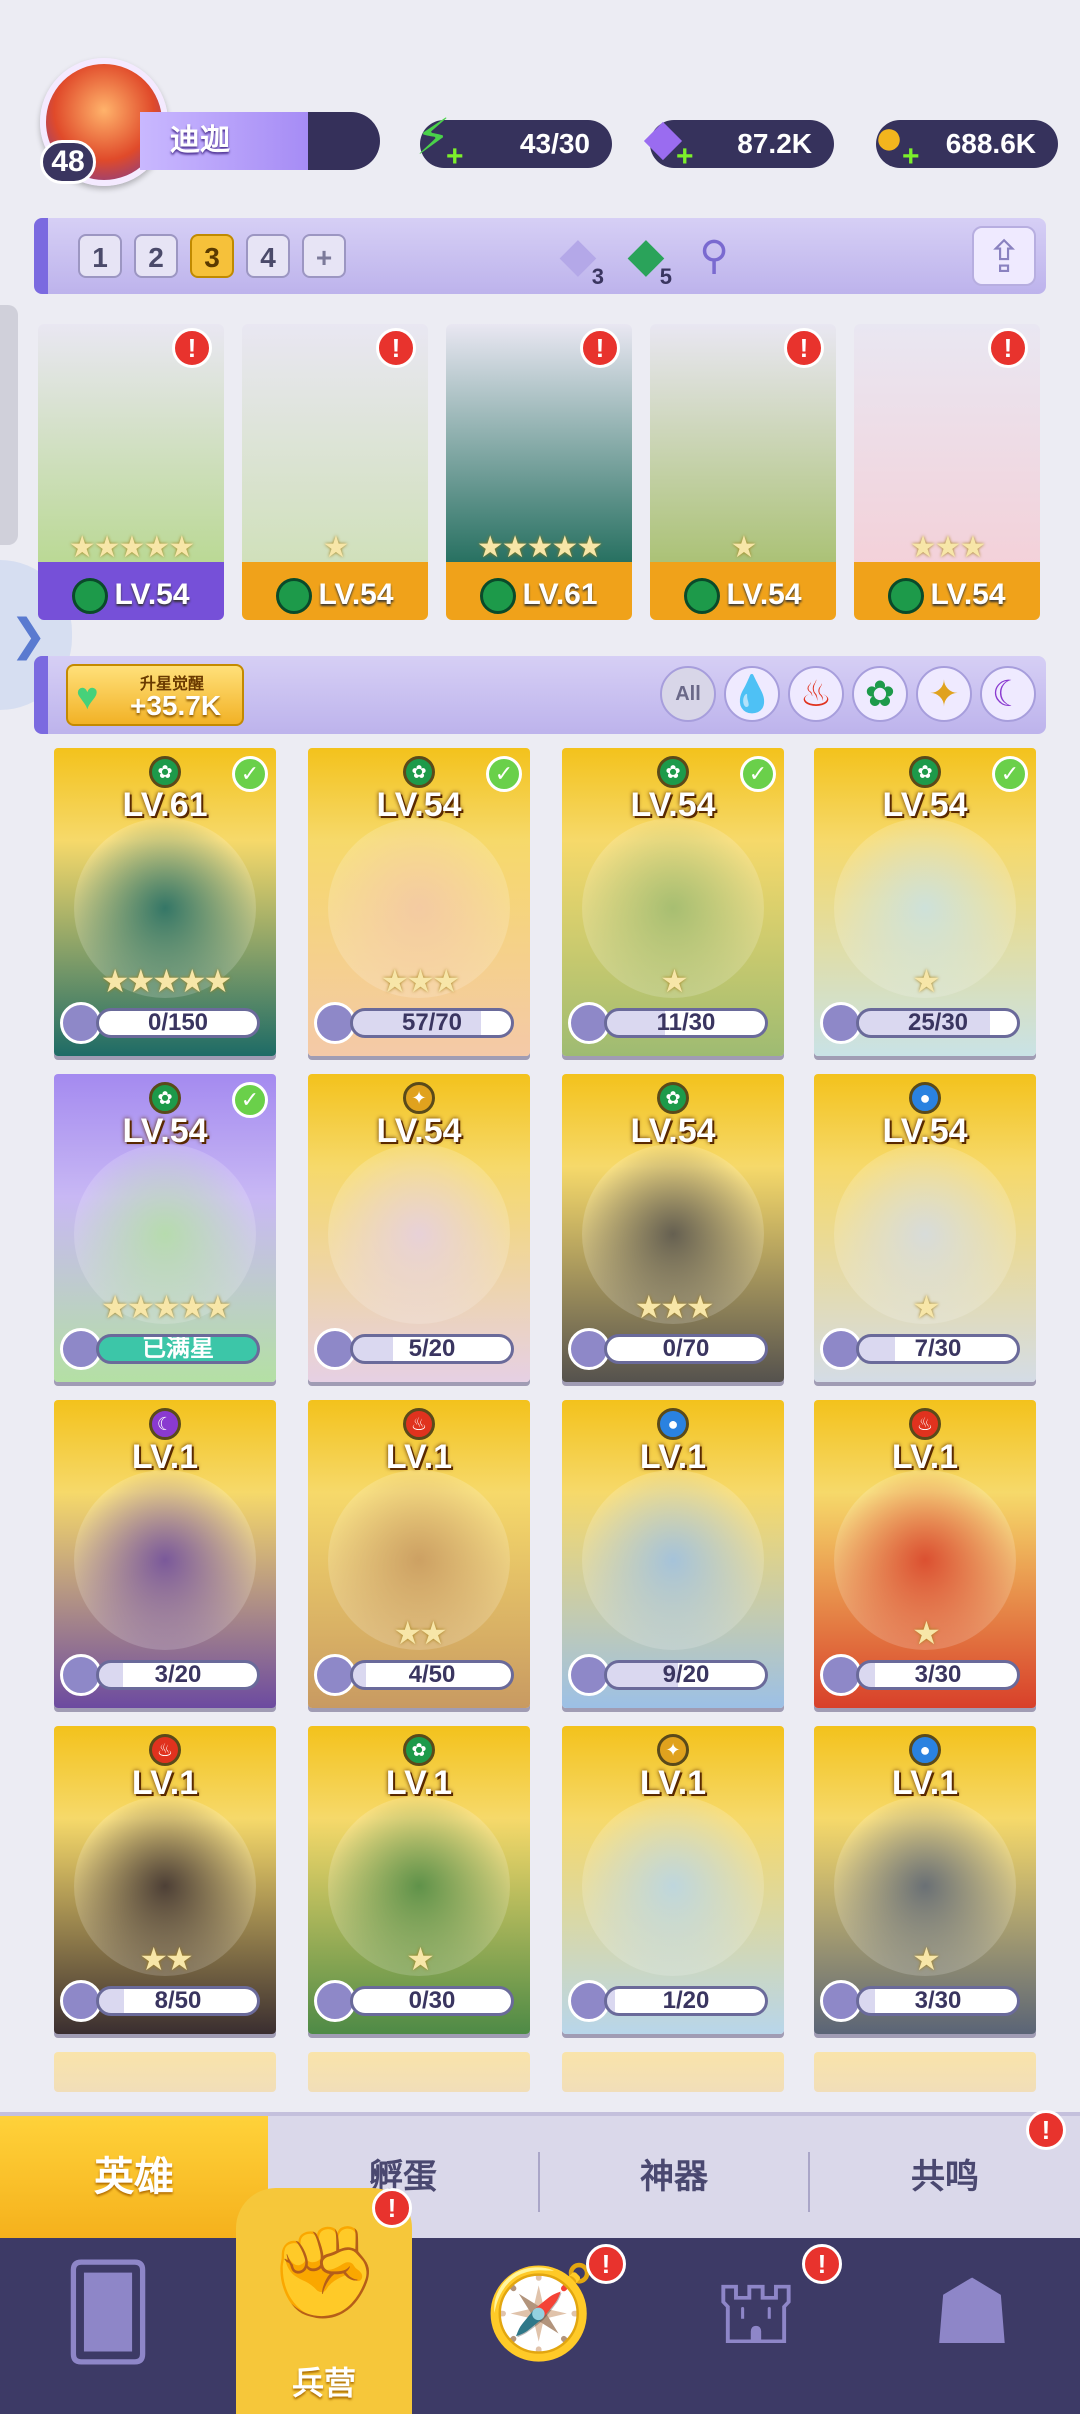  What do you see at coordinates (925, 1228) in the screenshot?
I see `hero-card: ● LV.54 ★ 7/30` at bounding box center [925, 1228].